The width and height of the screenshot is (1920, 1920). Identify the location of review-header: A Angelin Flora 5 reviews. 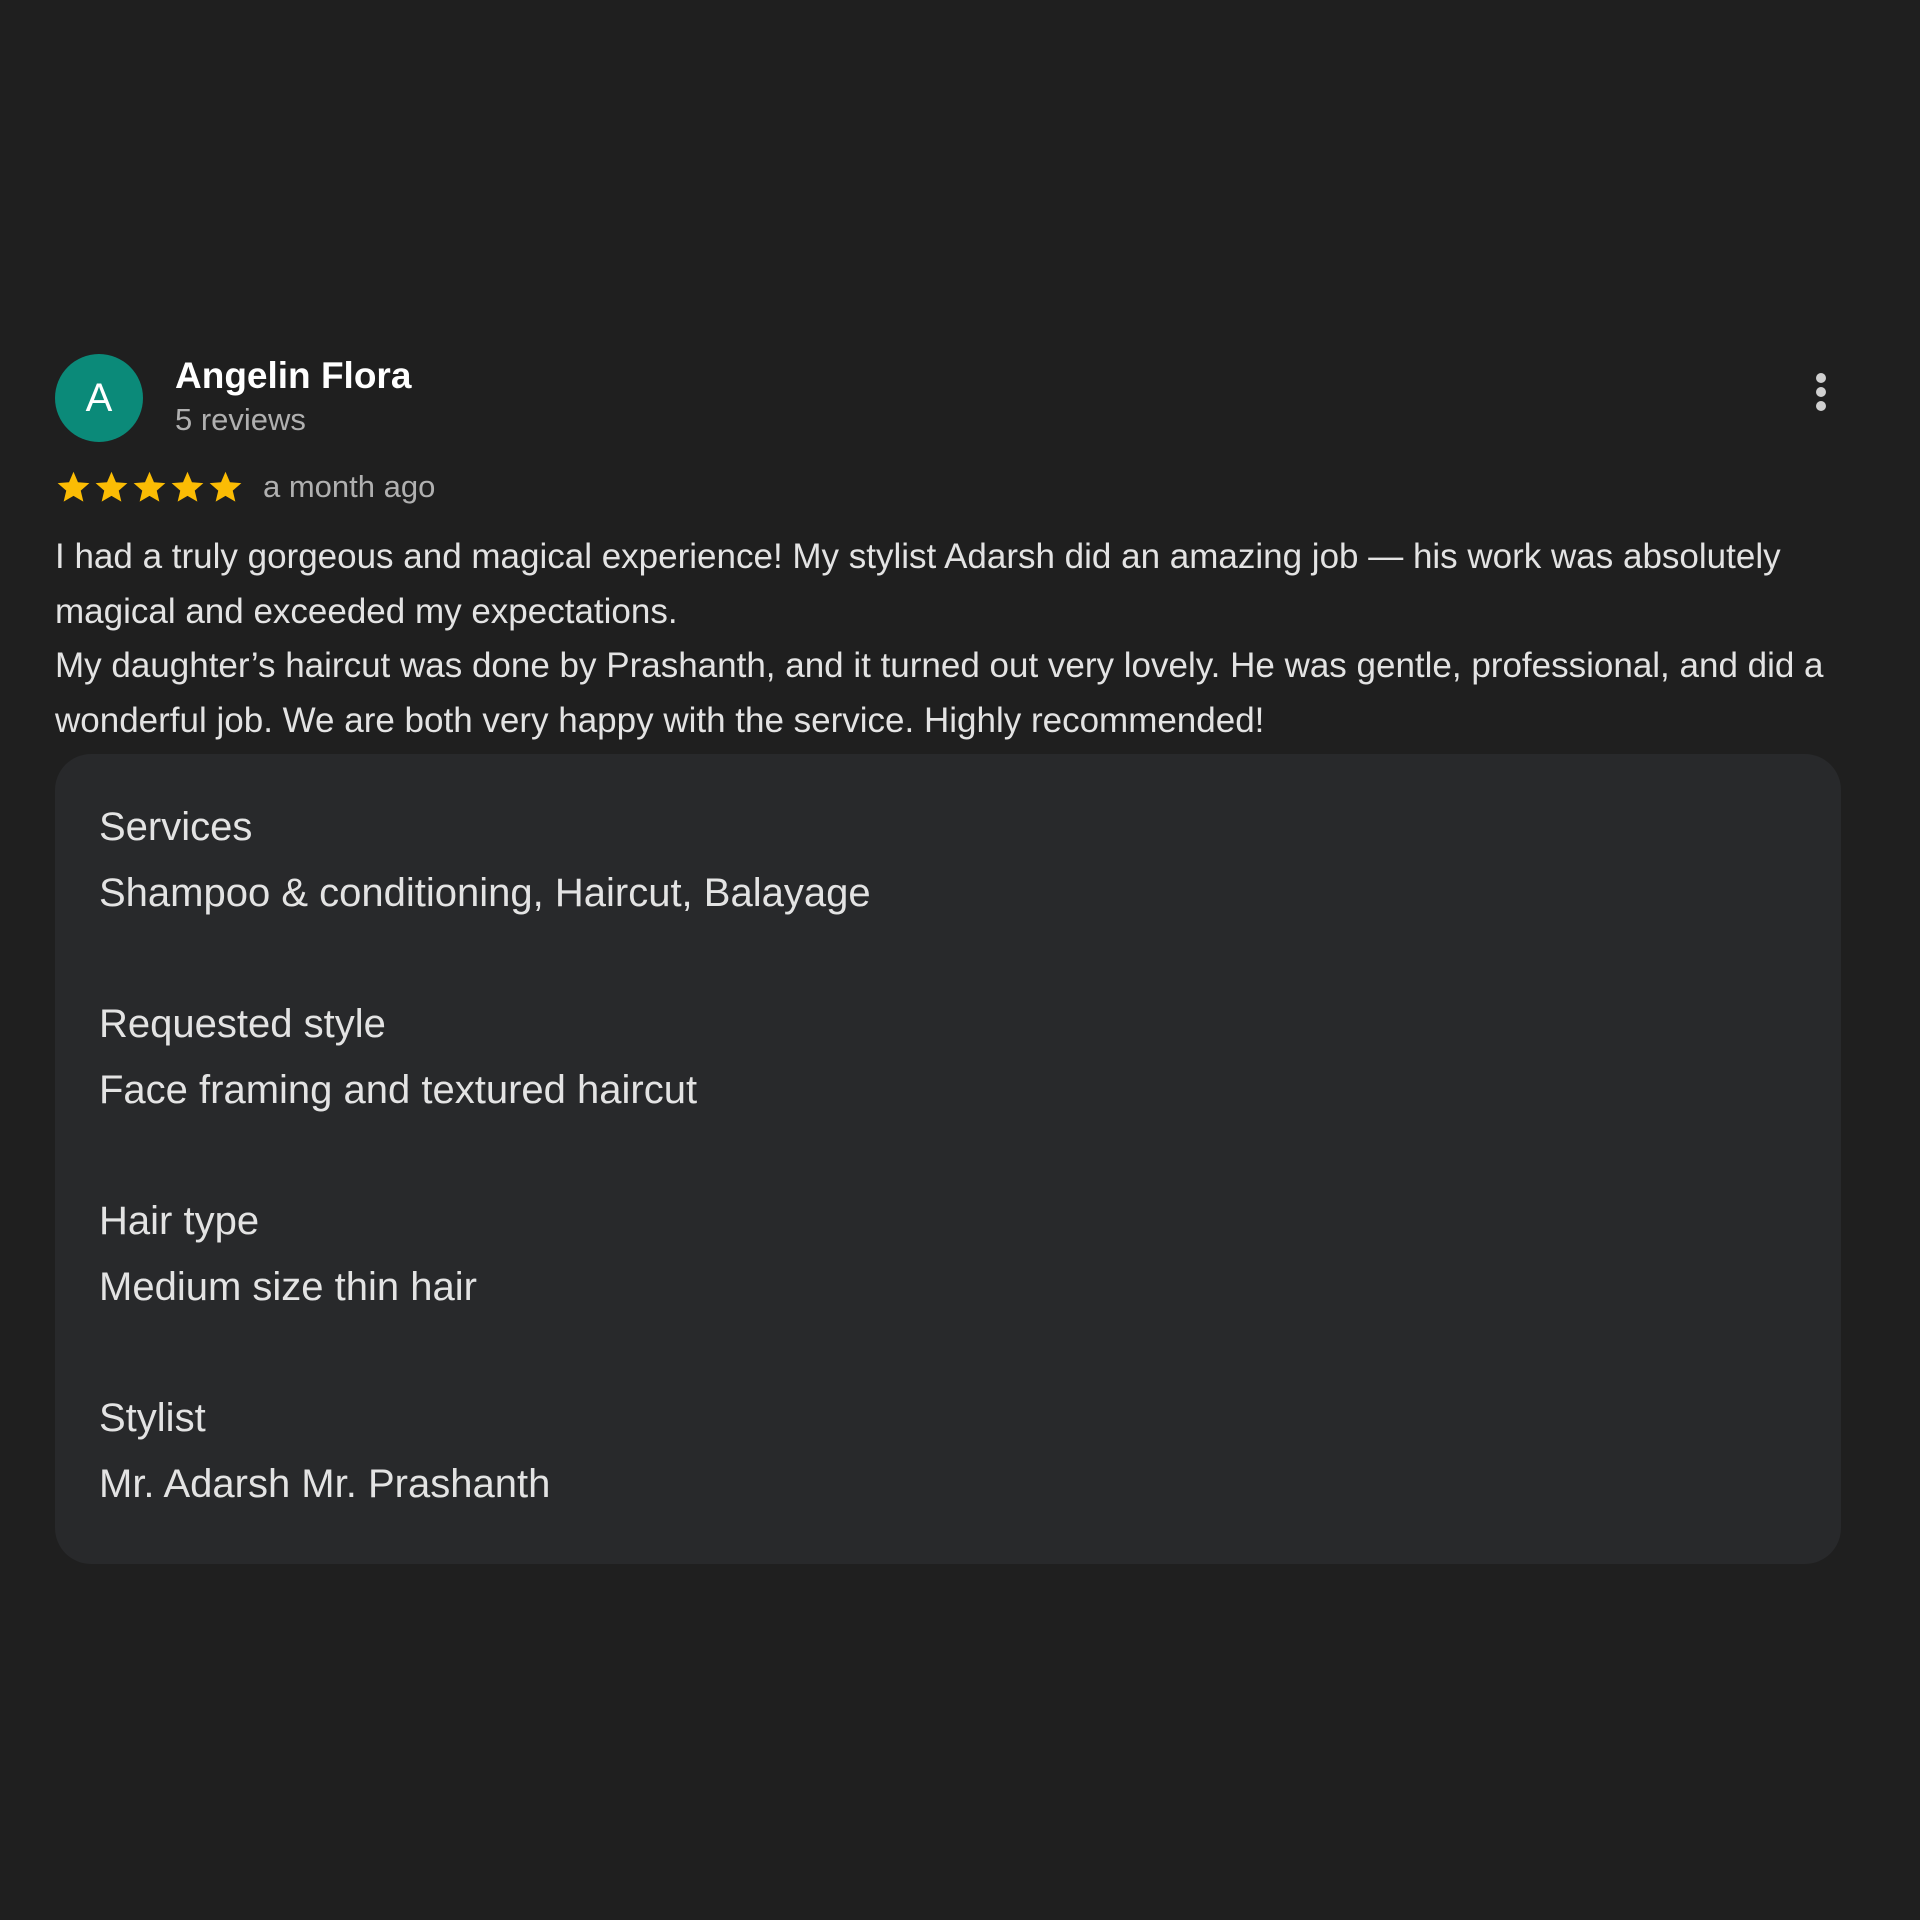
(948, 398).